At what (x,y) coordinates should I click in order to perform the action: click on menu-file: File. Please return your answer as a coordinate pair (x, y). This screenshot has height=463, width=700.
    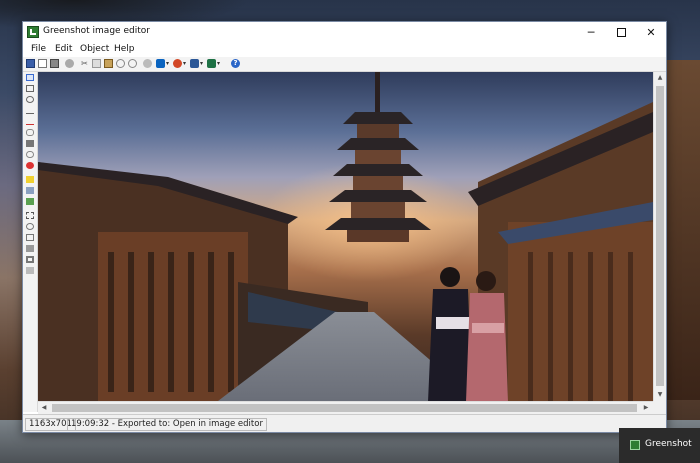
    Looking at the image, I should click on (38, 49).